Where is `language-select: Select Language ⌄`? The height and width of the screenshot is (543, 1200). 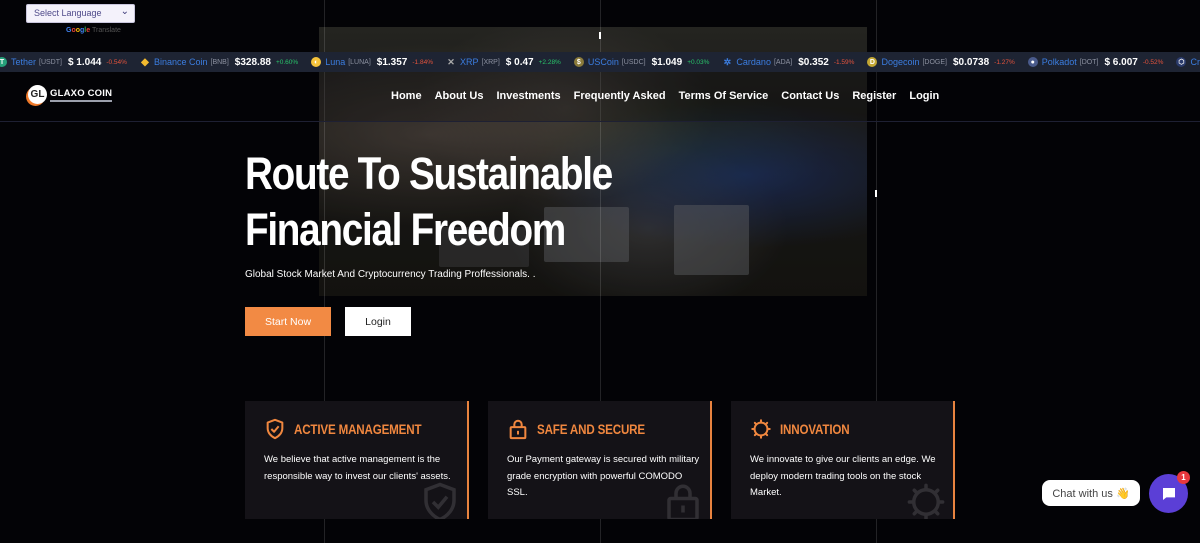
language-select: Select Language ⌄ is located at coordinates (80, 13).